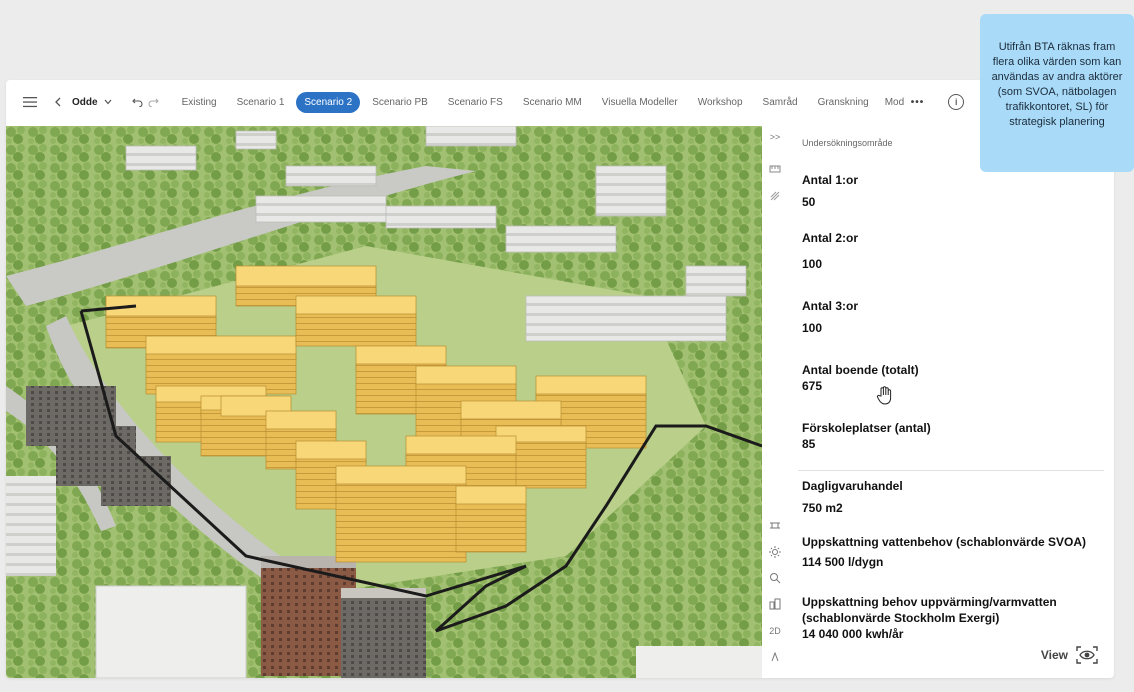 The height and width of the screenshot is (692, 1134). What do you see at coordinates (30, 102) in the screenshot?
I see `hamburger-menu-icon` at bounding box center [30, 102].